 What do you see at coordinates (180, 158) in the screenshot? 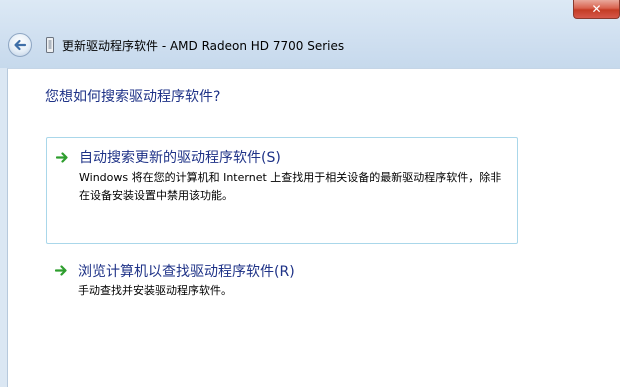
I see `option-title: 自动搜索更新的驱动程序软件(S)` at bounding box center [180, 158].